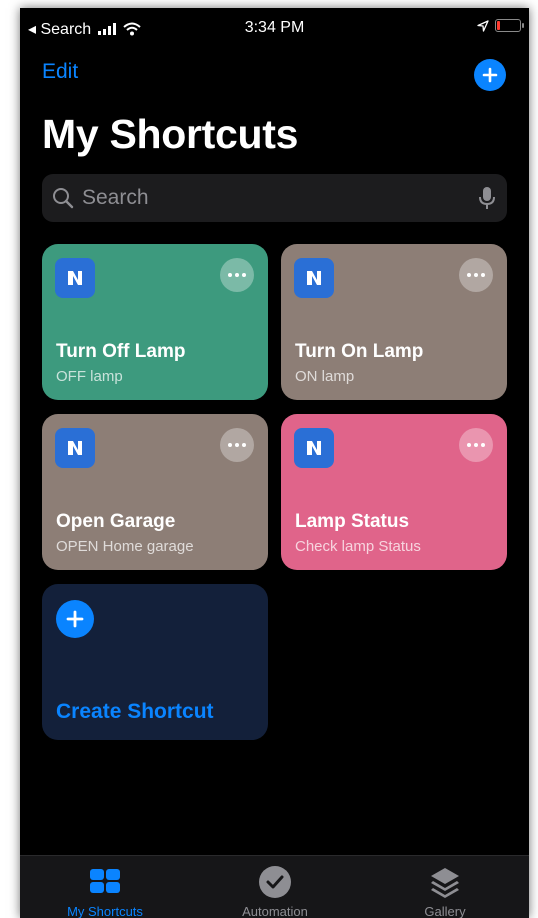 This screenshot has height=918, width=538. I want to click on shortcut-name: Turn Off Lamp, so click(121, 351).